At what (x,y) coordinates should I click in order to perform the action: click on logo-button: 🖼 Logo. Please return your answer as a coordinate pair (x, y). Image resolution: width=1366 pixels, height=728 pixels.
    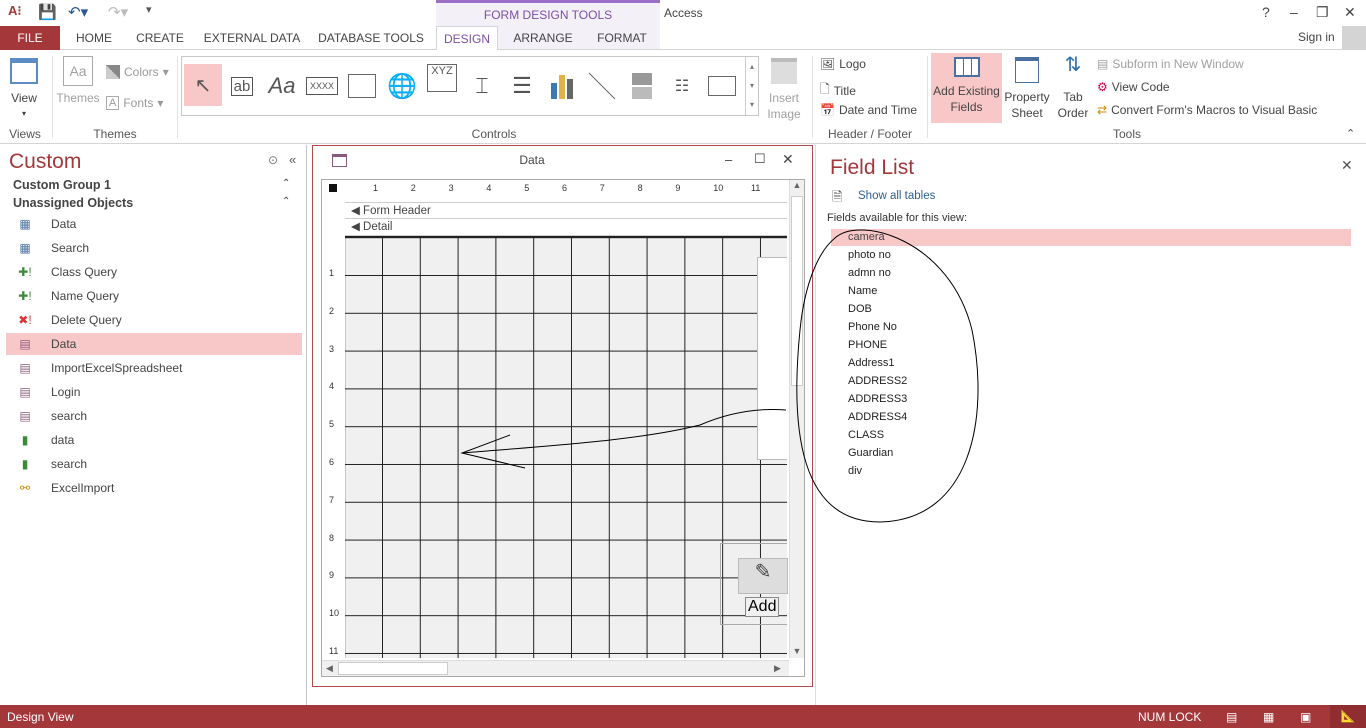
    Looking at the image, I should click on (843, 64).